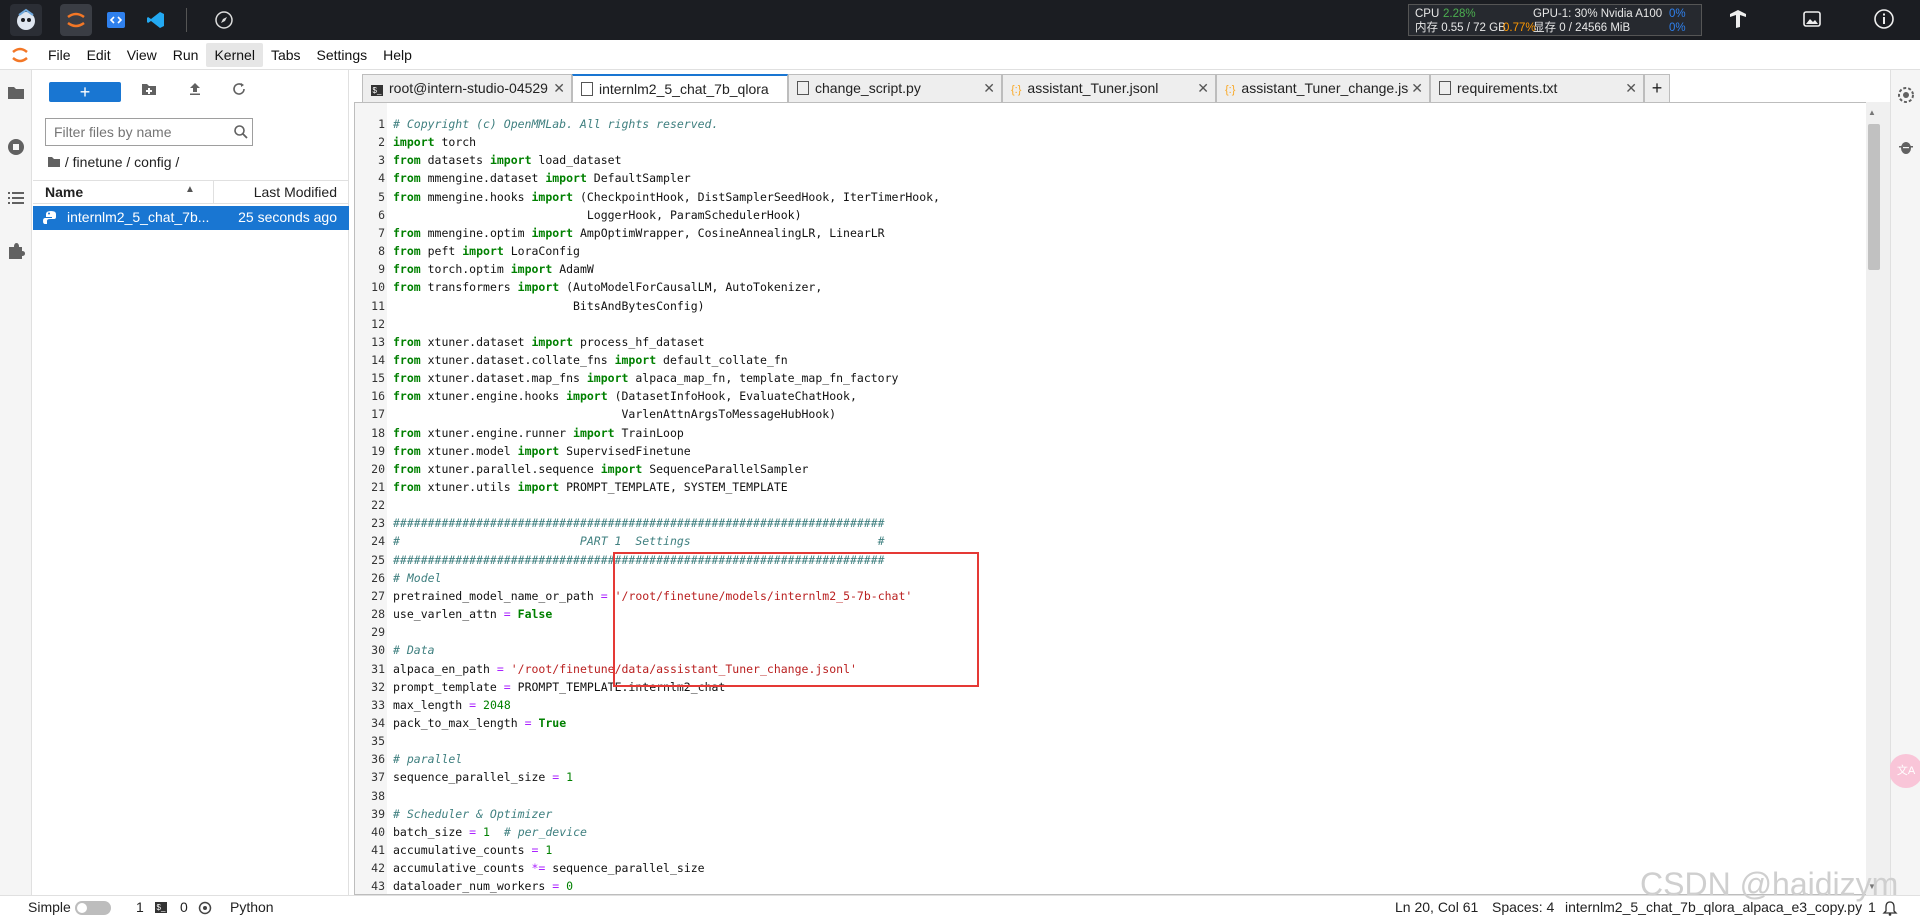  What do you see at coordinates (1657, 88) in the screenshot?
I see `new-tab-button: +` at bounding box center [1657, 88].